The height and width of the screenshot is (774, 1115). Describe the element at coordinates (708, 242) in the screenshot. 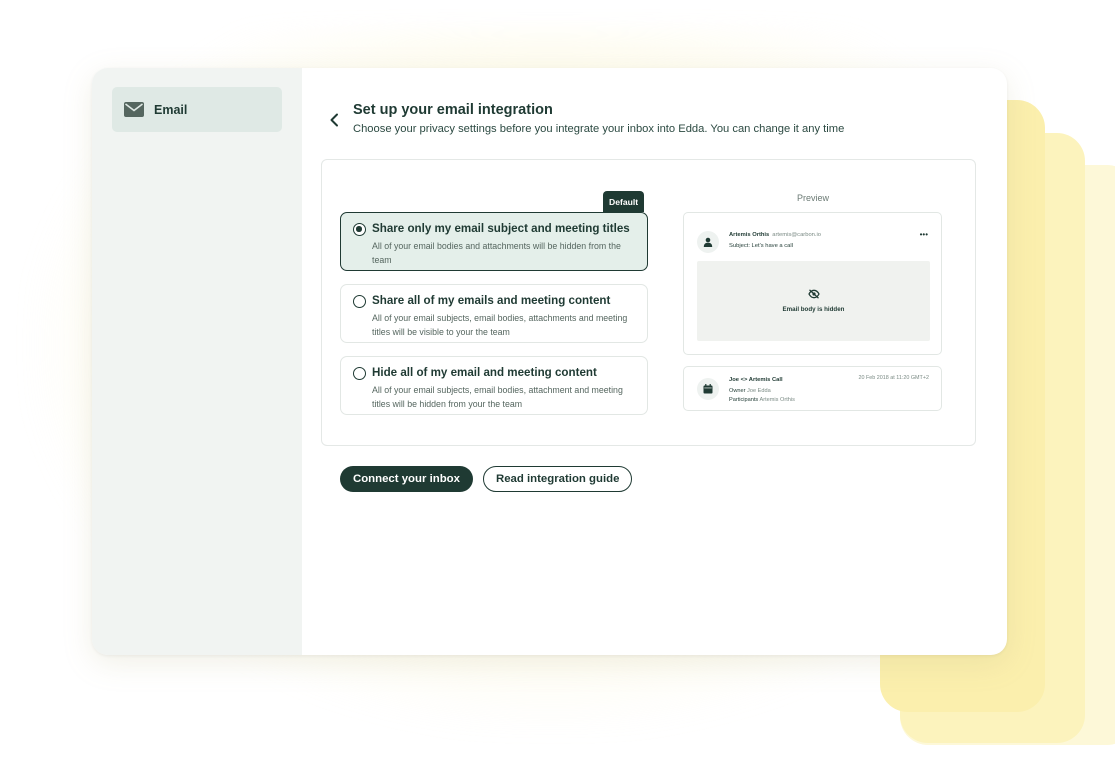

I see `person-icon` at that location.